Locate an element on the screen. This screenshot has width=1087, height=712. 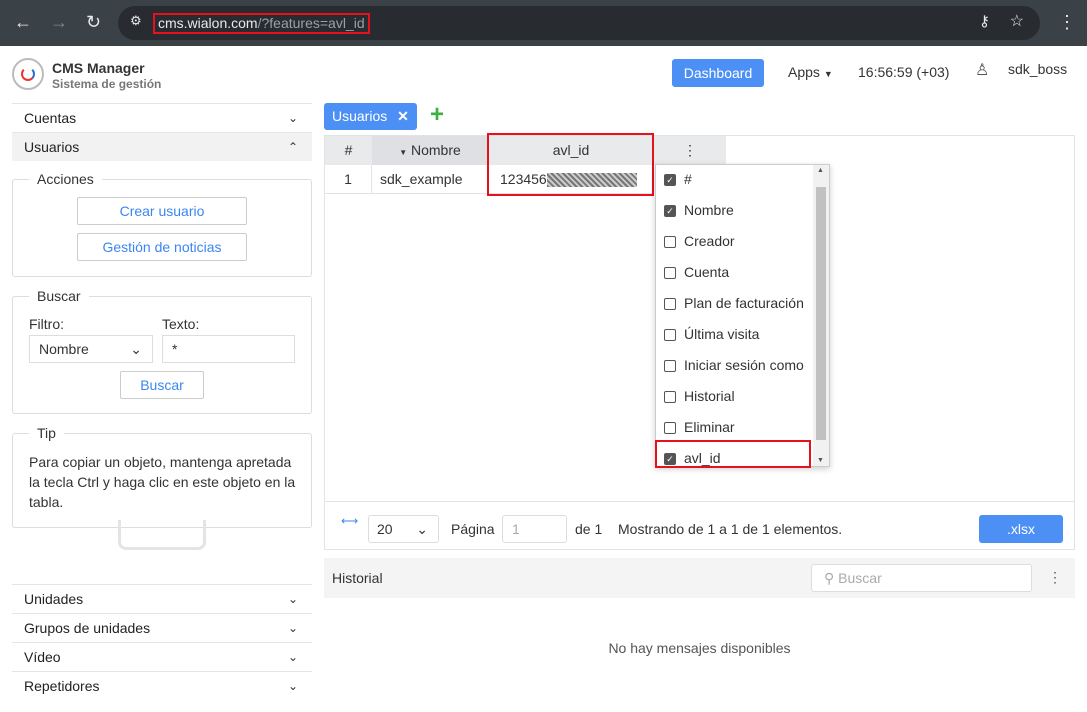
panel-legend: Buscar is located at coordinates (59, 296).